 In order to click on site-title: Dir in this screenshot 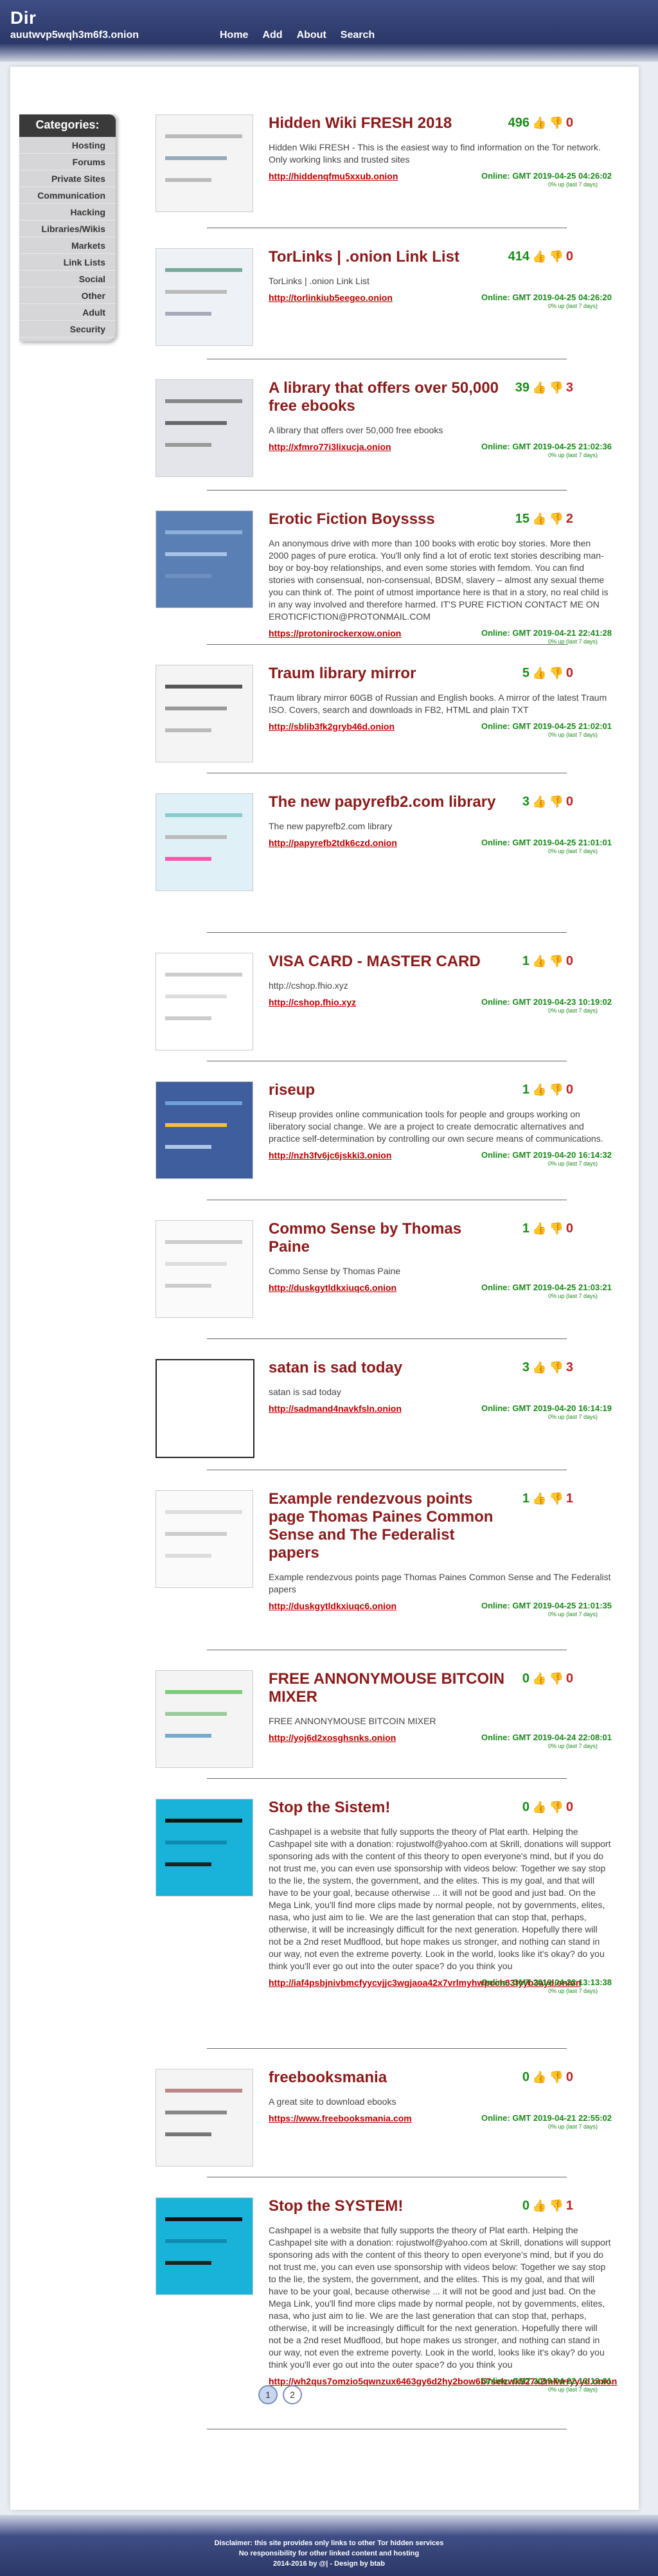, I will do `click(23, 18)`.